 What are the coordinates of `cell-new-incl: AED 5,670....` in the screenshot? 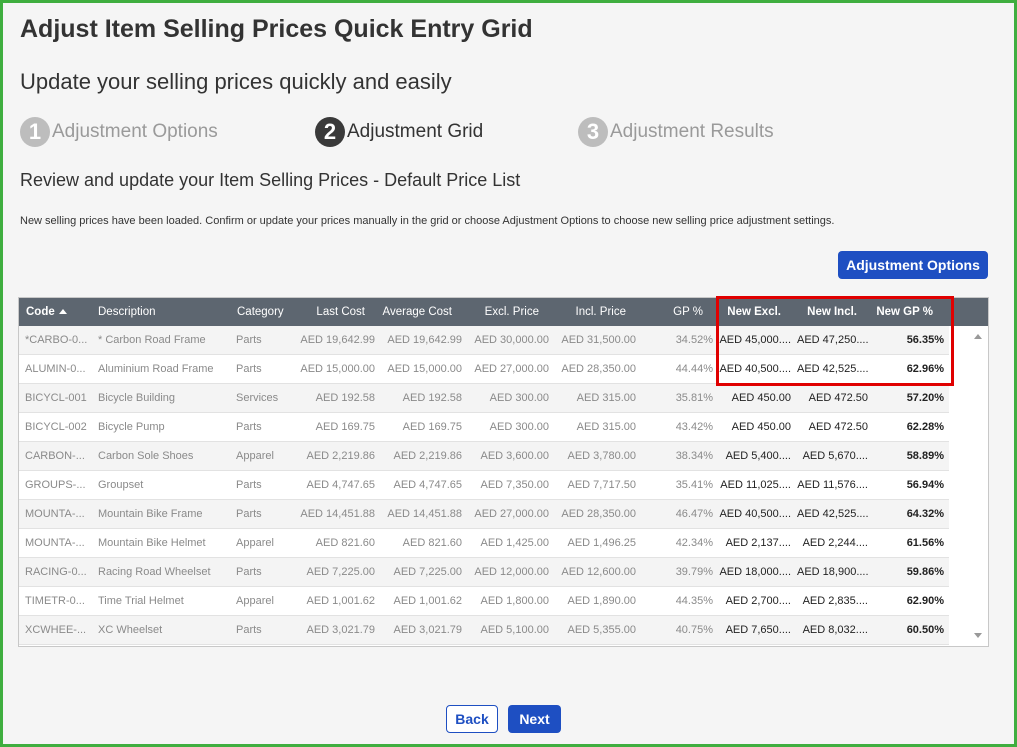 It's located at (832, 456).